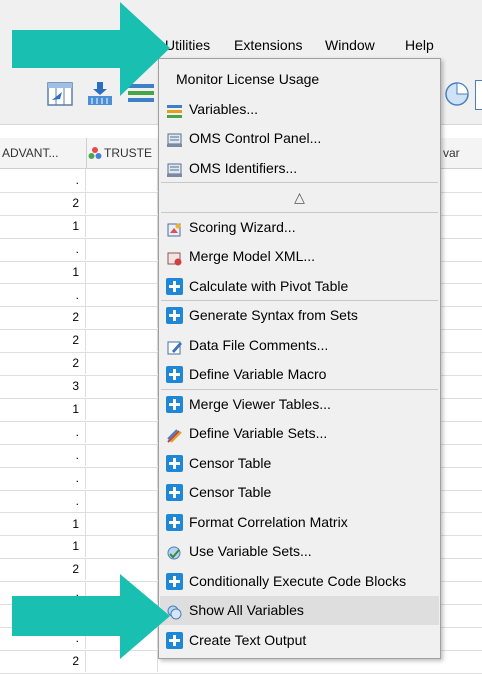 This screenshot has width=482, height=674. Describe the element at coordinates (299, 315) in the screenshot. I see `menu-item-generate-syntax-from-sets: Generate Syntax from Sets` at that location.